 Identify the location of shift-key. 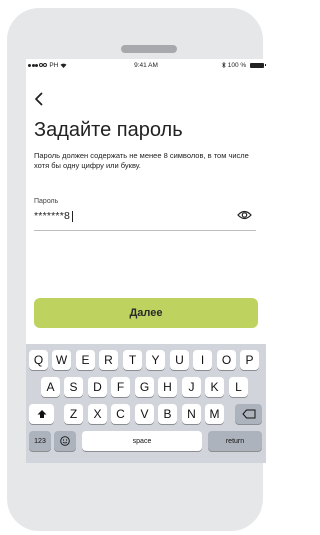
(41, 414).